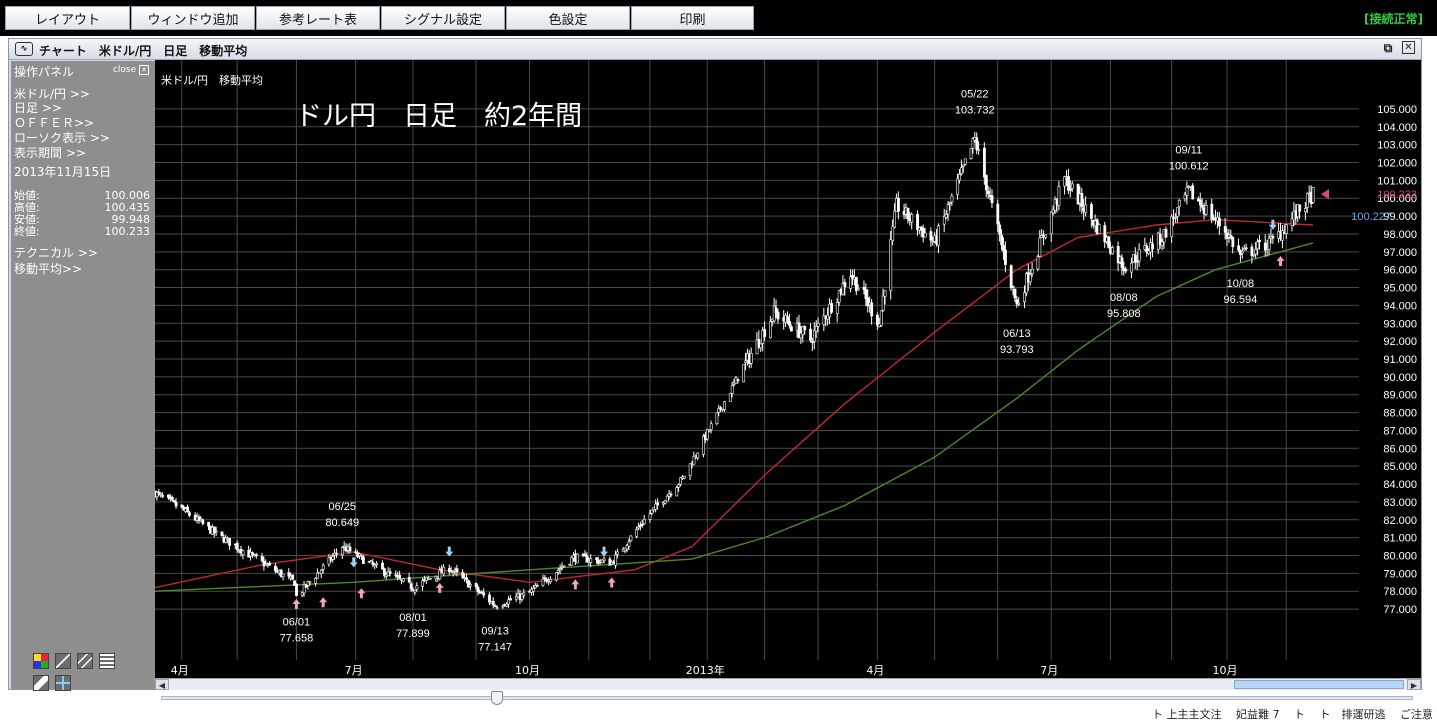  Describe the element at coordinates (1414, 684) in the screenshot. I see `scroll-right-arrow-icon: ▶` at that location.